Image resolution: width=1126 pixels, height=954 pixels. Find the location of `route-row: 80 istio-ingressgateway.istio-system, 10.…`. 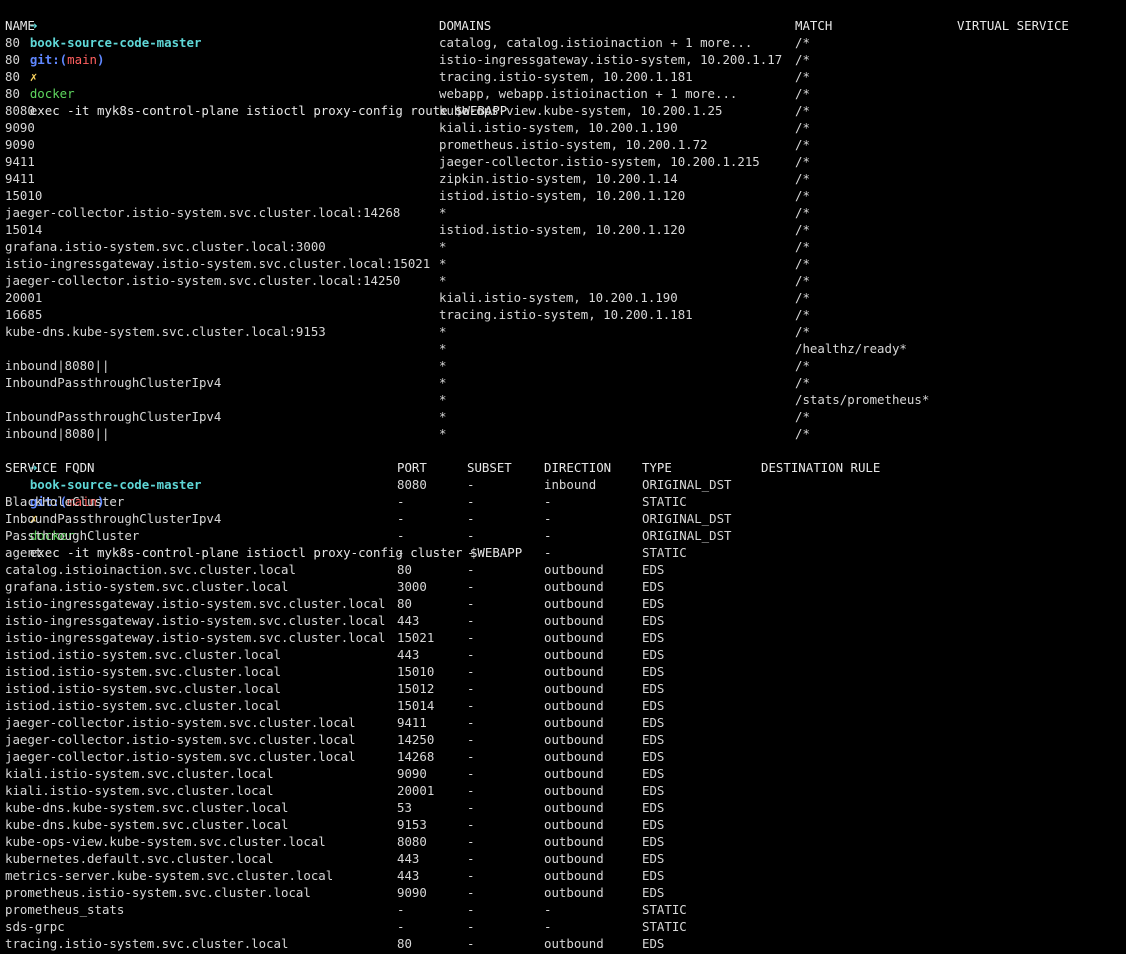

route-row: 80 istio-ingressgateway.istio-system, 10.… is located at coordinates (563, 59).